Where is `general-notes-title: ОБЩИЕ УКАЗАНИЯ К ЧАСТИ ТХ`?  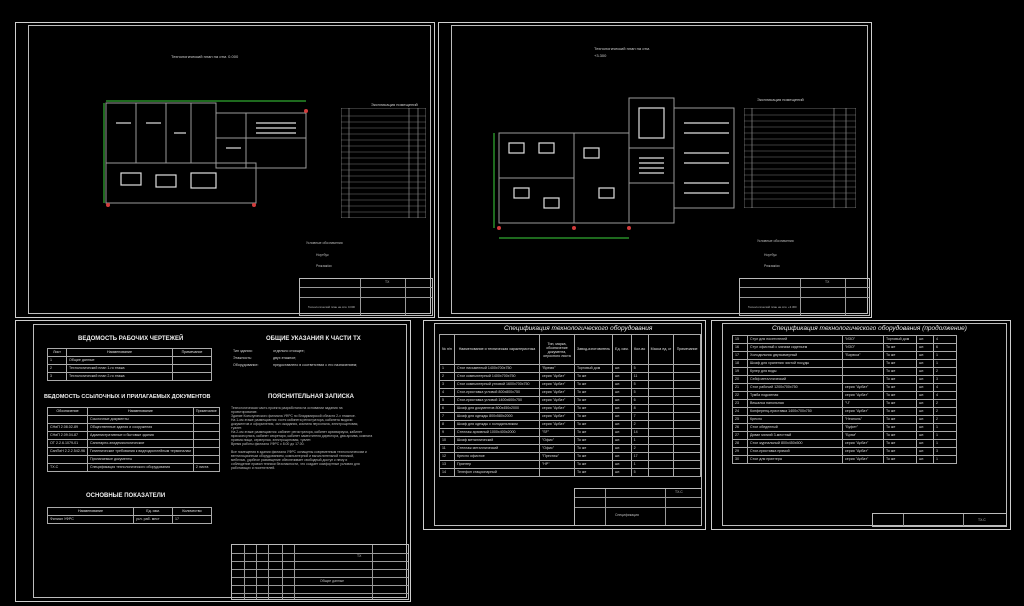
general-notes-title: ОБЩИЕ УКАЗАНИЯ К ЧАСТИ ТХ is located at coordinates (313, 339).